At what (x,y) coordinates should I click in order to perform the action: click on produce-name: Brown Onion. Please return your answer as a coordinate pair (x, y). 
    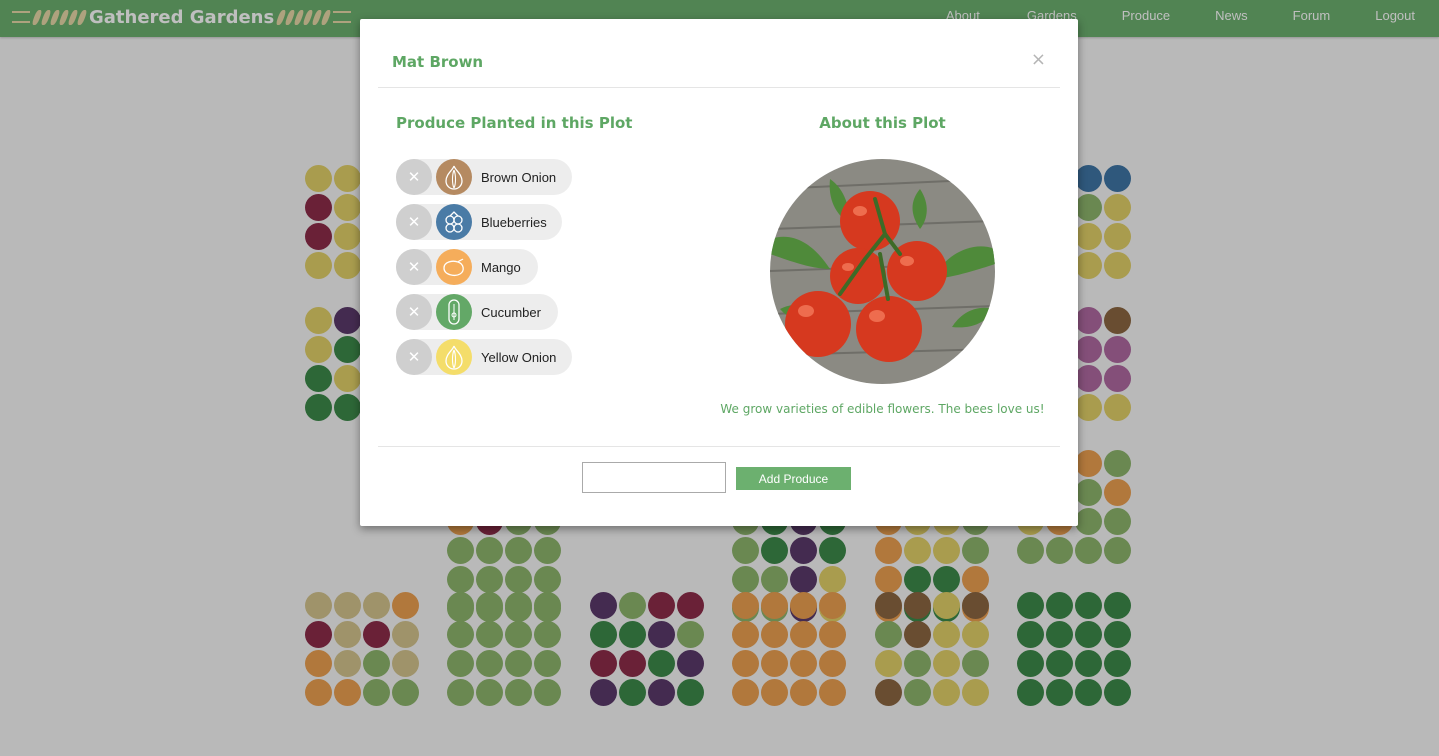
    Looking at the image, I should click on (519, 177).